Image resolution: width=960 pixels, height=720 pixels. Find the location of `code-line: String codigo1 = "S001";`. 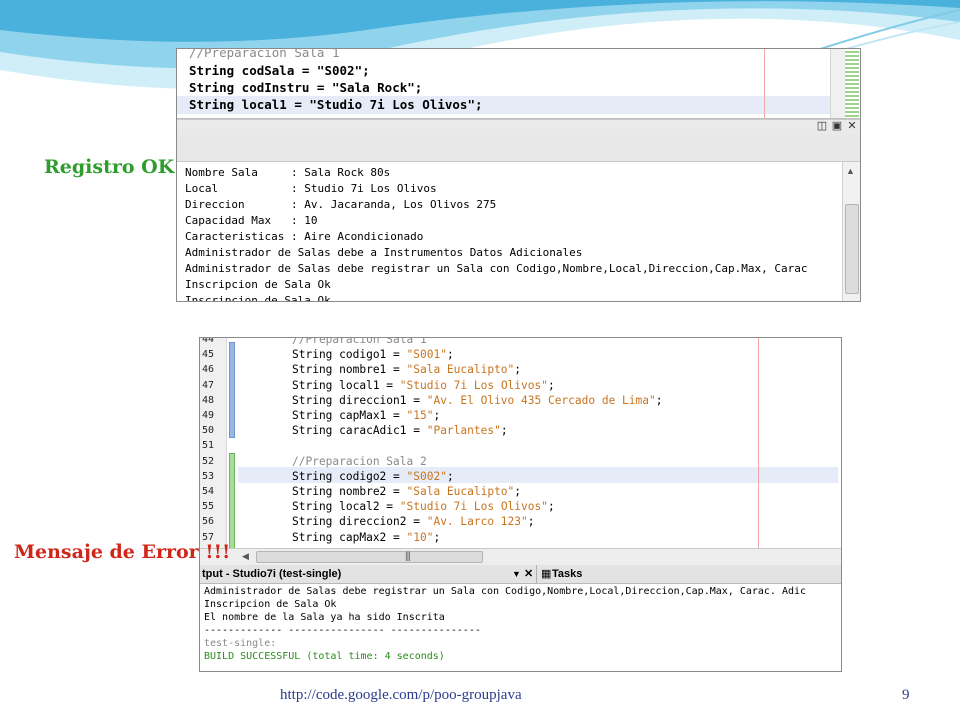

code-line: String codigo1 = "S001"; is located at coordinates (373, 354).